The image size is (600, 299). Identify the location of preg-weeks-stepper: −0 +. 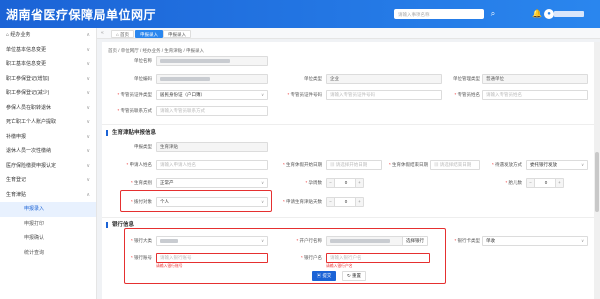
(345, 183).